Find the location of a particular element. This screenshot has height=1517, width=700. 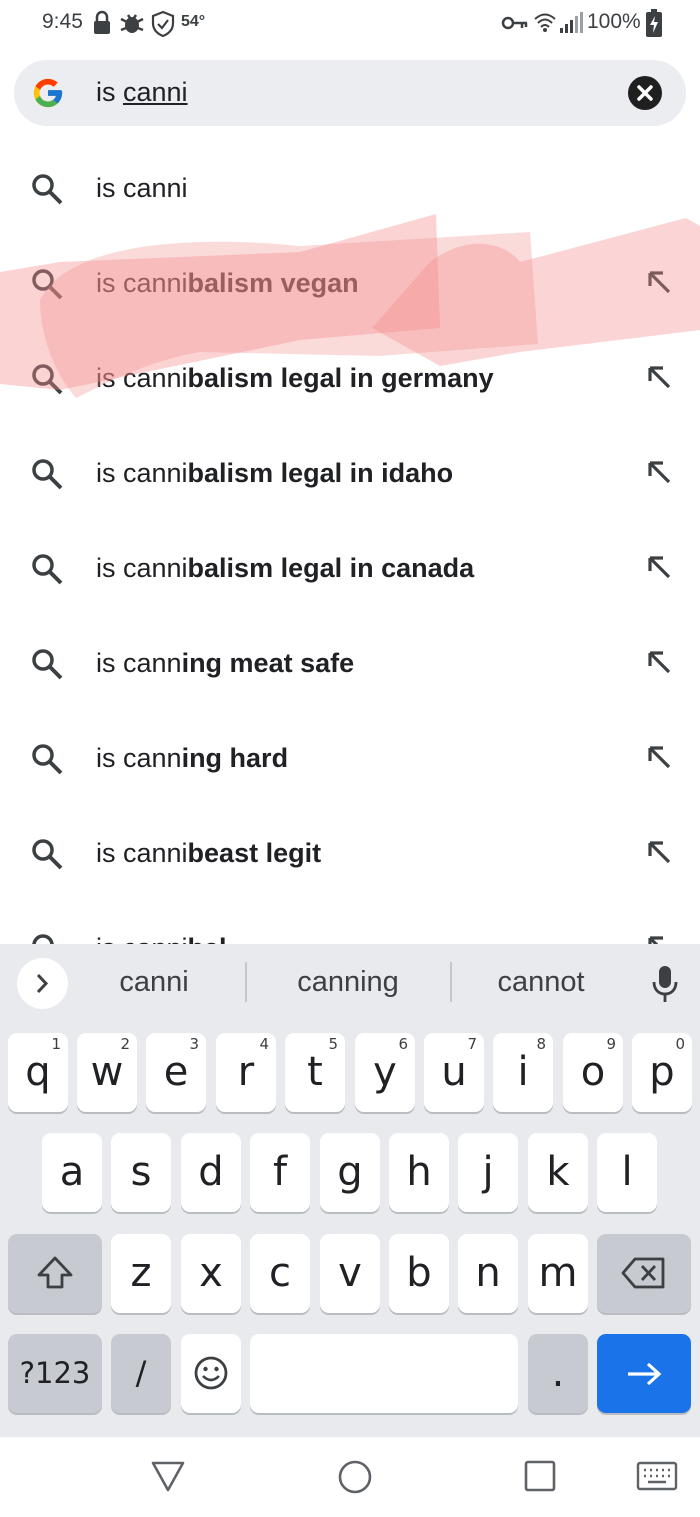

backspace-key is located at coordinates (644, 1273).